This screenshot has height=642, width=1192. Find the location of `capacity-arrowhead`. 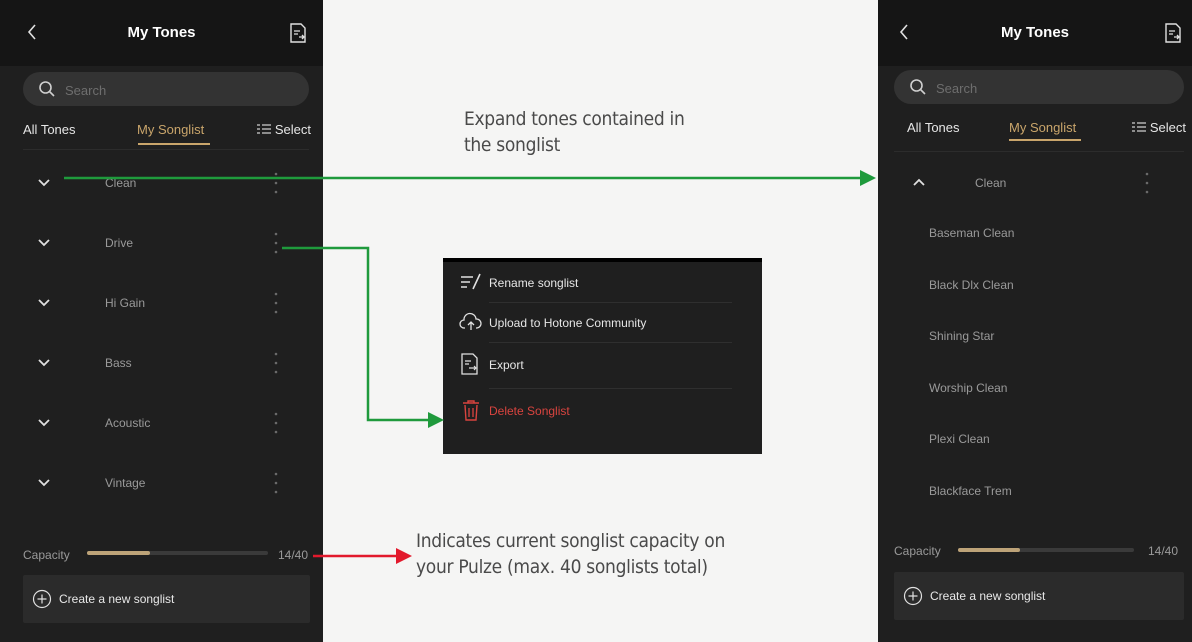

capacity-arrowhead is located at coordinates (404, 556).